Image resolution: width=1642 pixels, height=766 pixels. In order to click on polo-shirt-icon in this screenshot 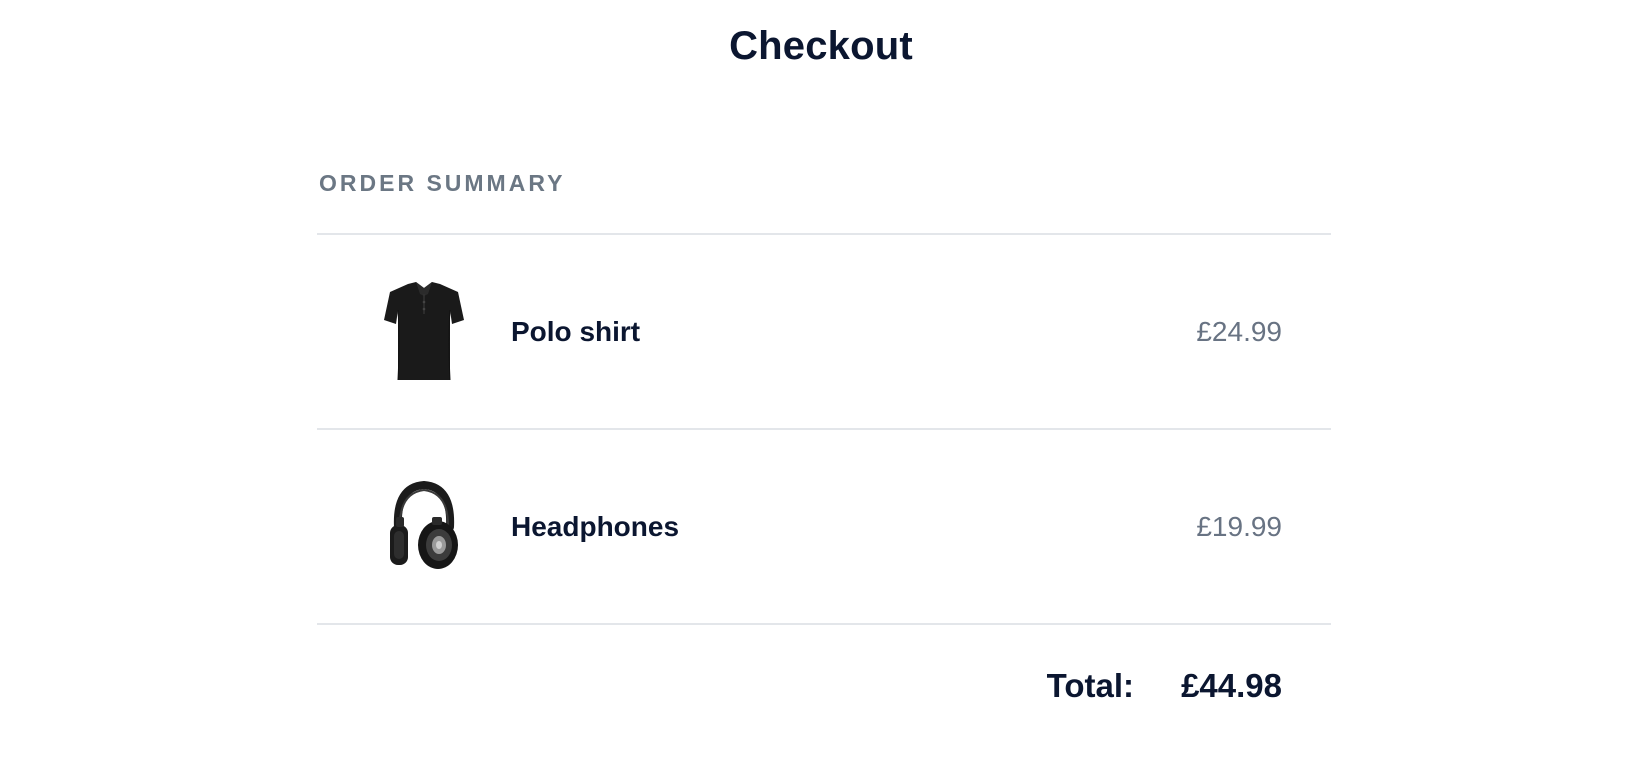, I will do `click(424, 331)`.